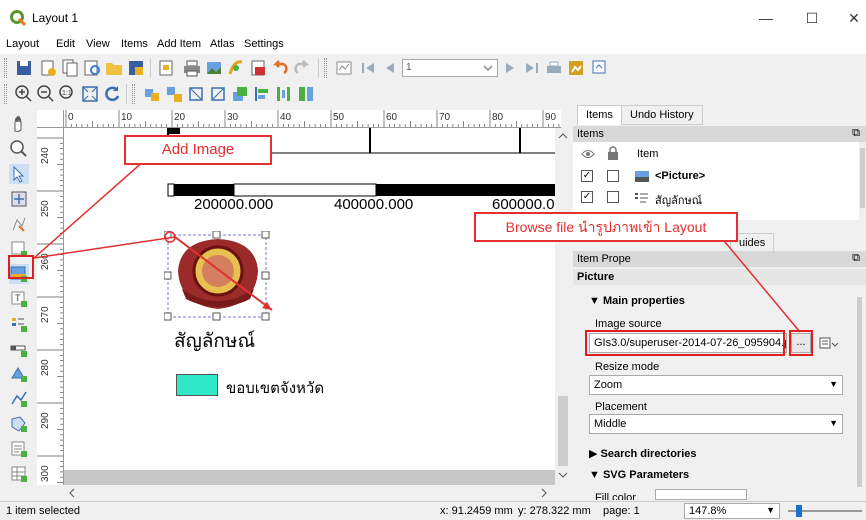  Describe the element at coordinates (606, 227) in the screenshot. I see `browse-file-callout: Browse file นำรูปภาพเข้า Layout` at that location.